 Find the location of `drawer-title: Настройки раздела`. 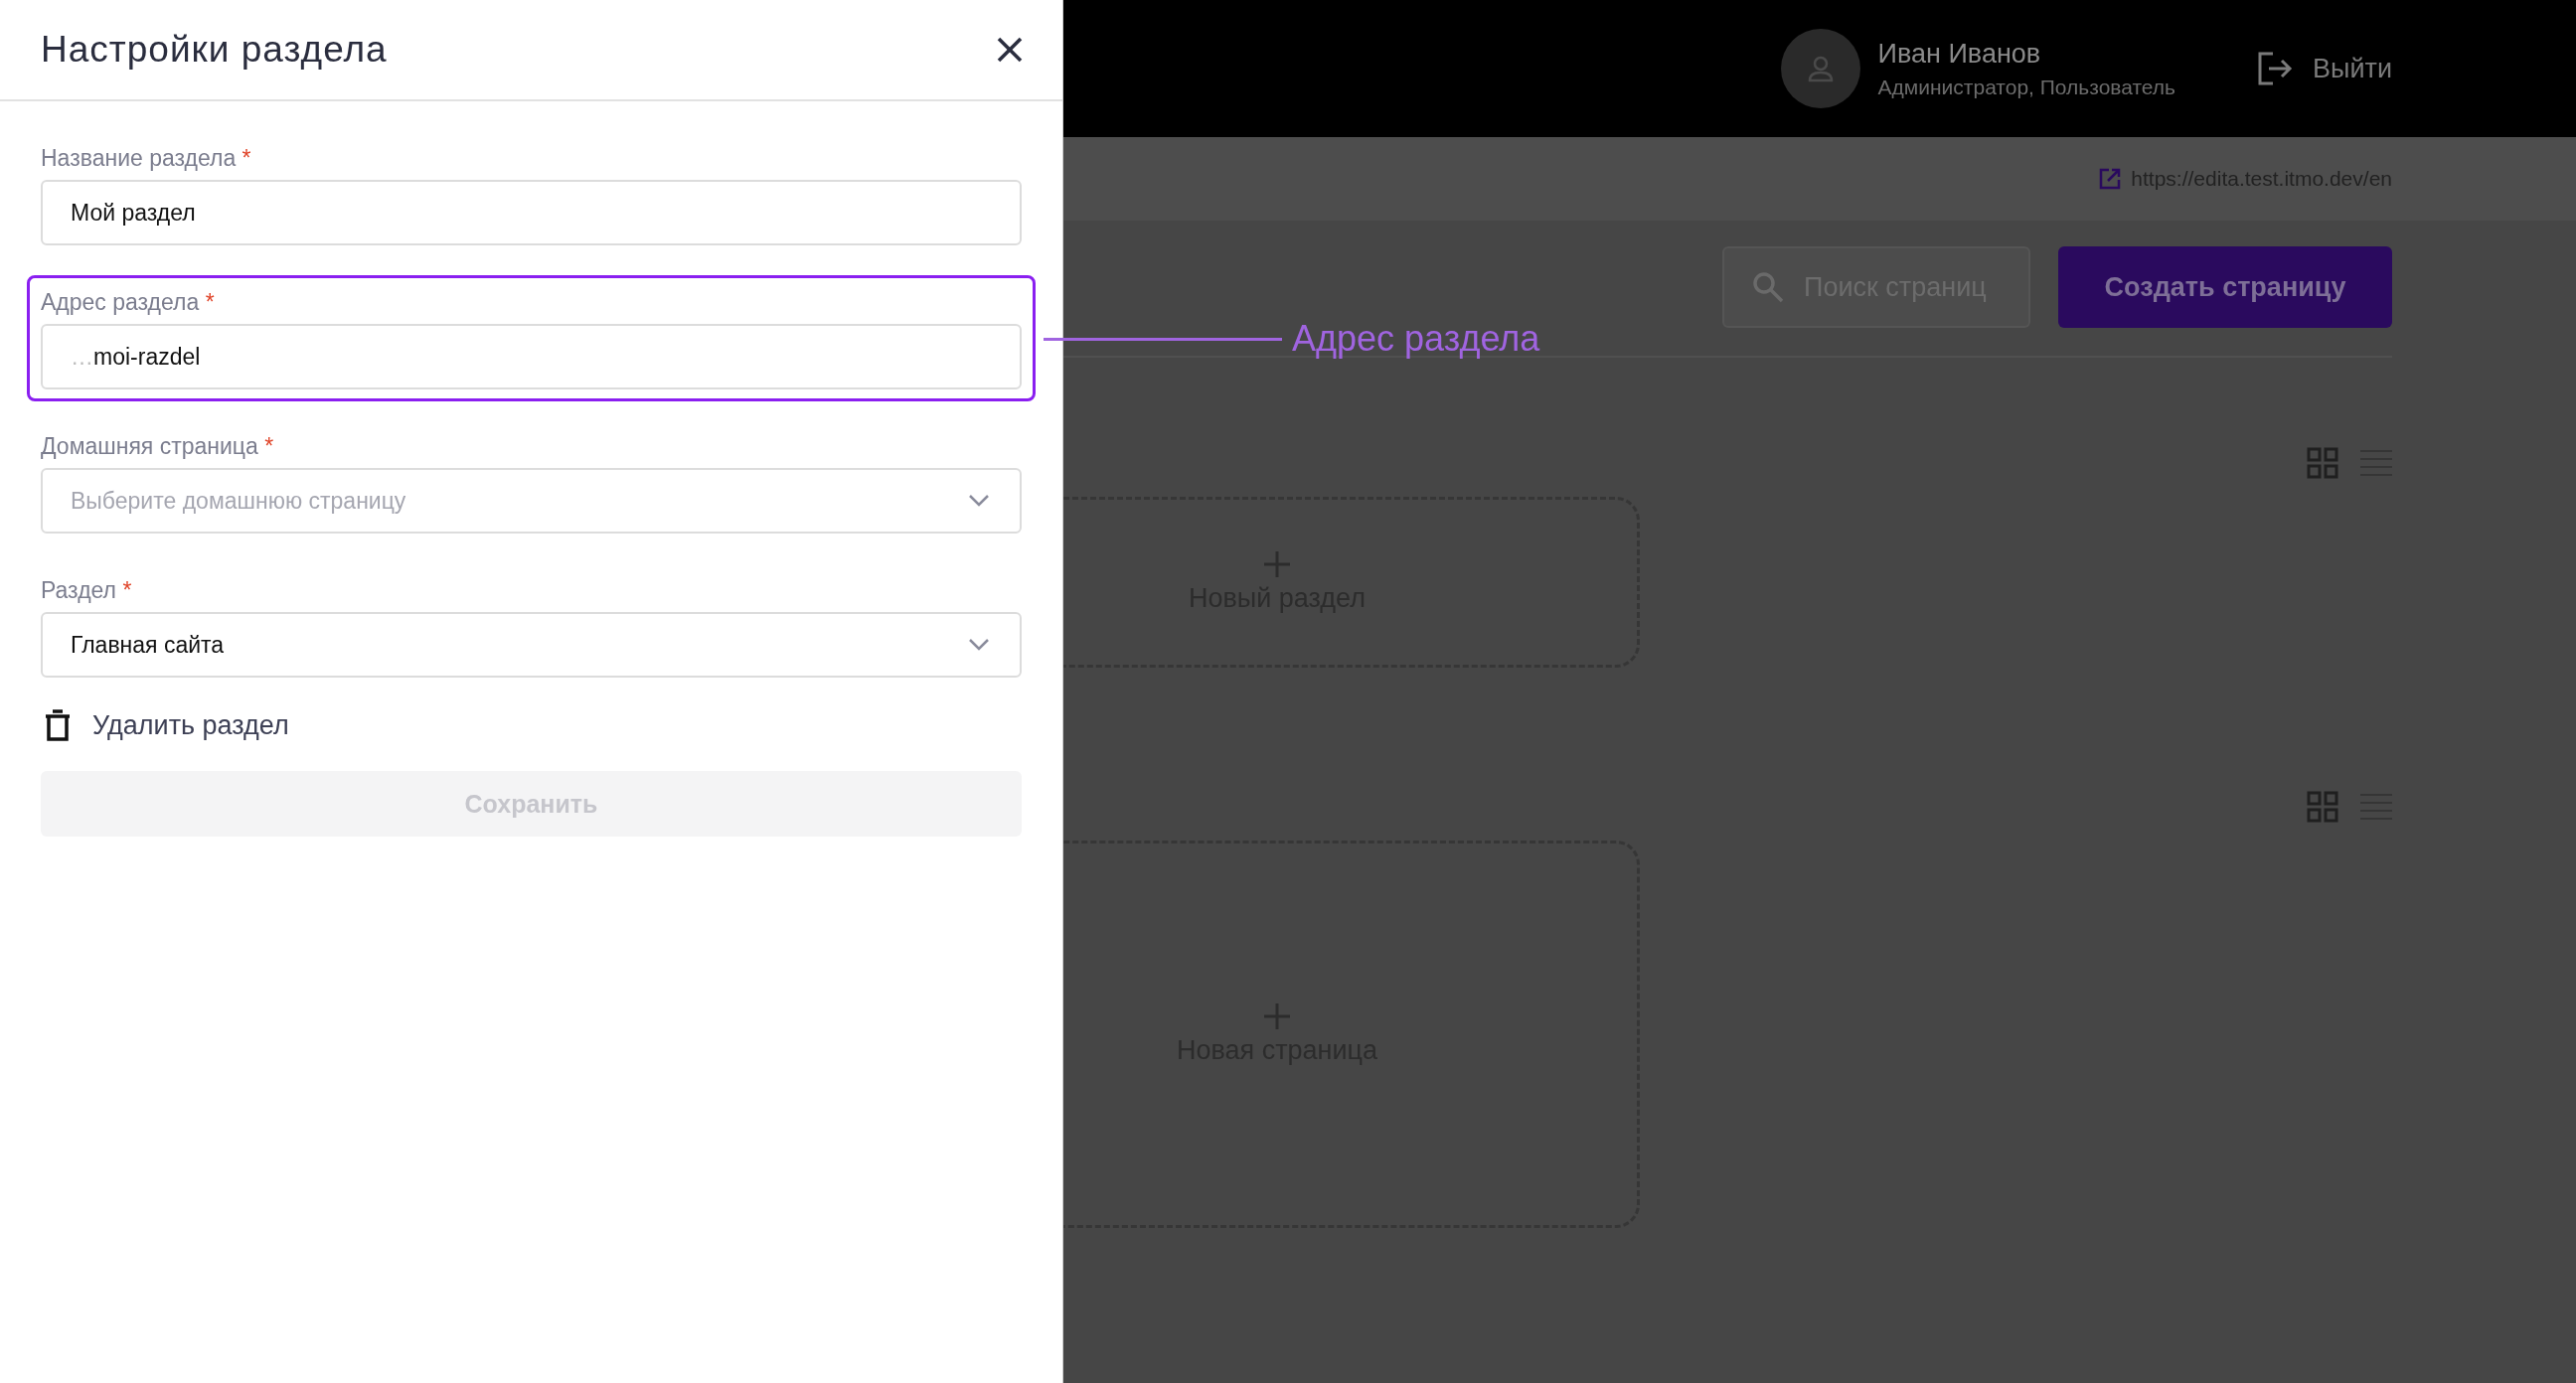

drawer-title: Настройки раздела is located at coordinates (214, 50).